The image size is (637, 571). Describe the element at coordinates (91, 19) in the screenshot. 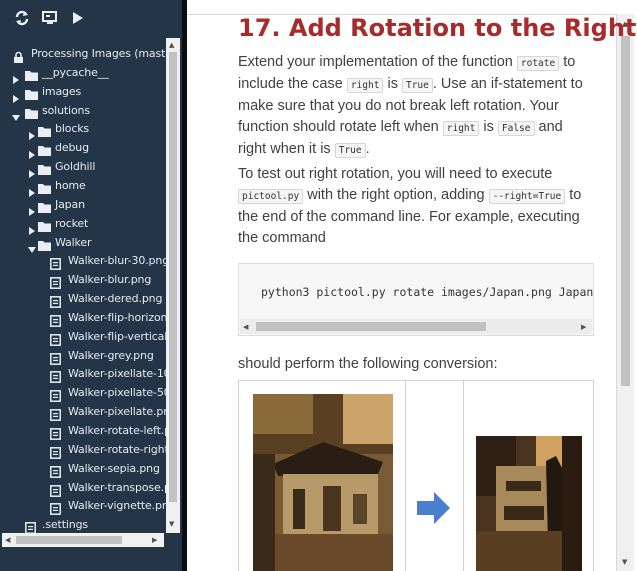

I see `explorer-toolbar` at that location.